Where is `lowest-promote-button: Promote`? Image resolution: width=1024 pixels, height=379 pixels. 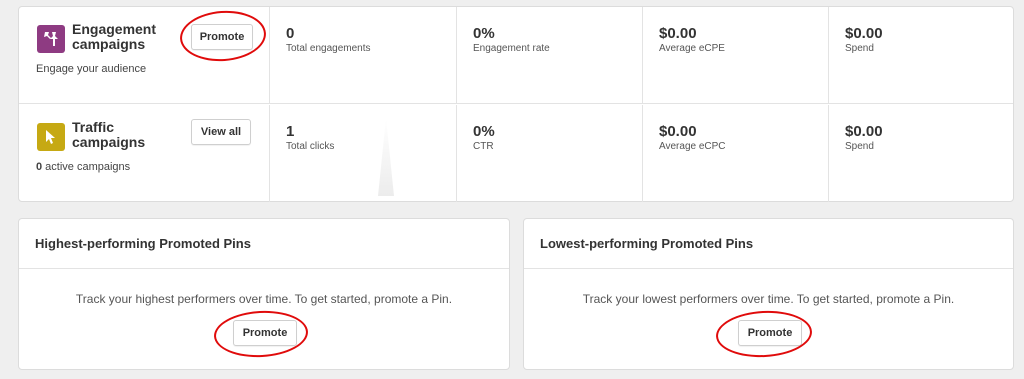 lowest-promote-button: Promote is located at coordinates (770, 333).